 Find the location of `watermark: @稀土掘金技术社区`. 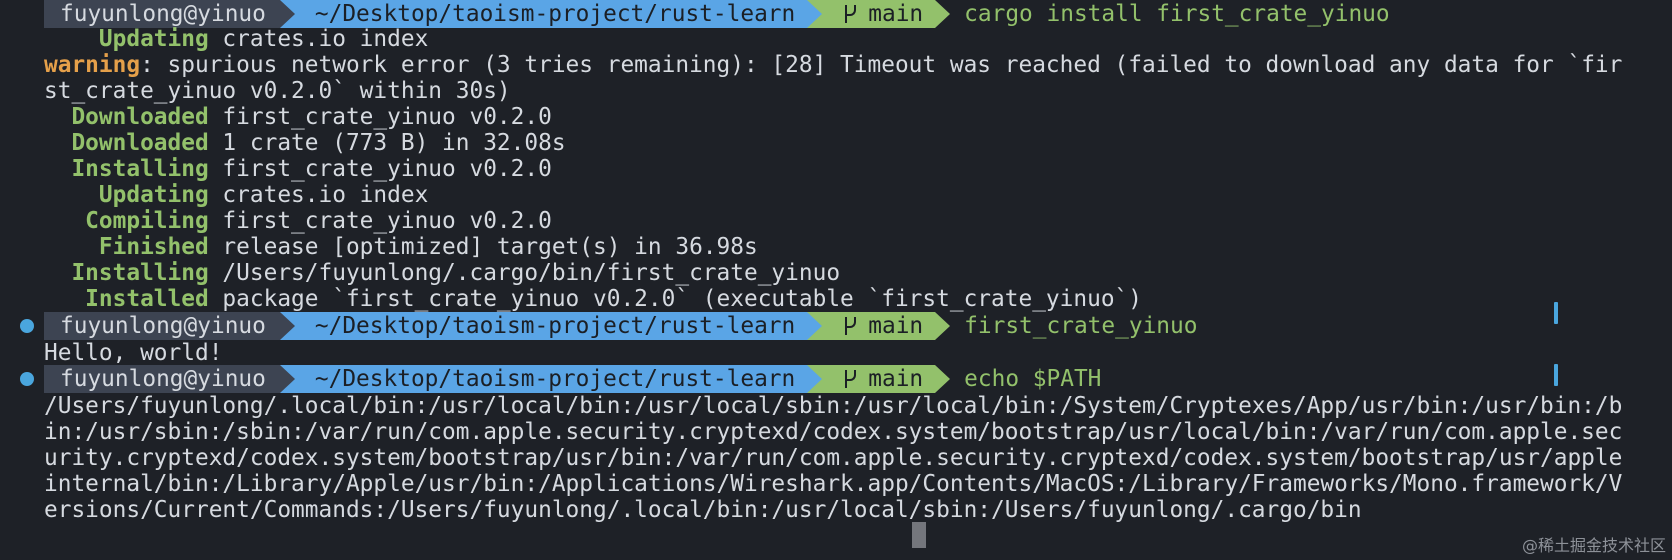

watermark: @稀土掘金技术社区 is located at coordinates (1593, 545).